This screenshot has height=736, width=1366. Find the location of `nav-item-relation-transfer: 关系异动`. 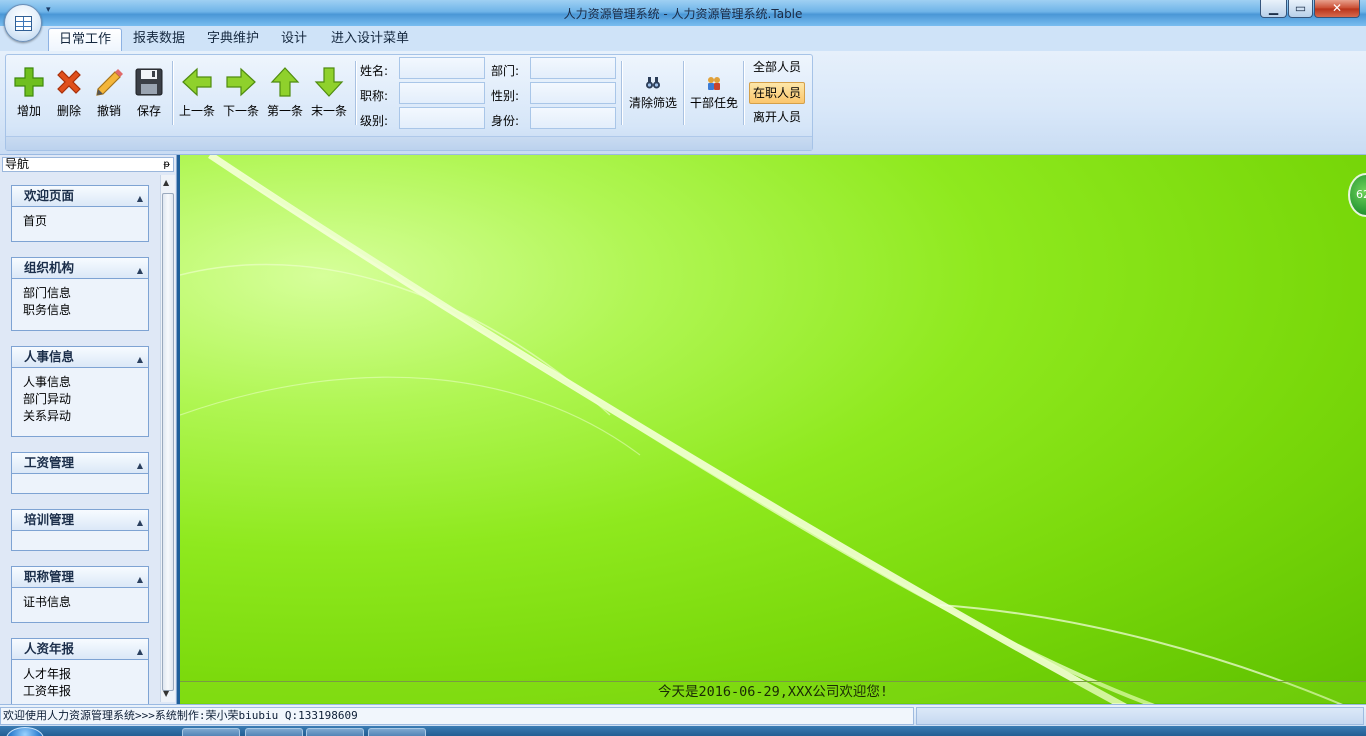

nav-item-relation-transfer: 关系异动 is located at coordinates (85, 416).